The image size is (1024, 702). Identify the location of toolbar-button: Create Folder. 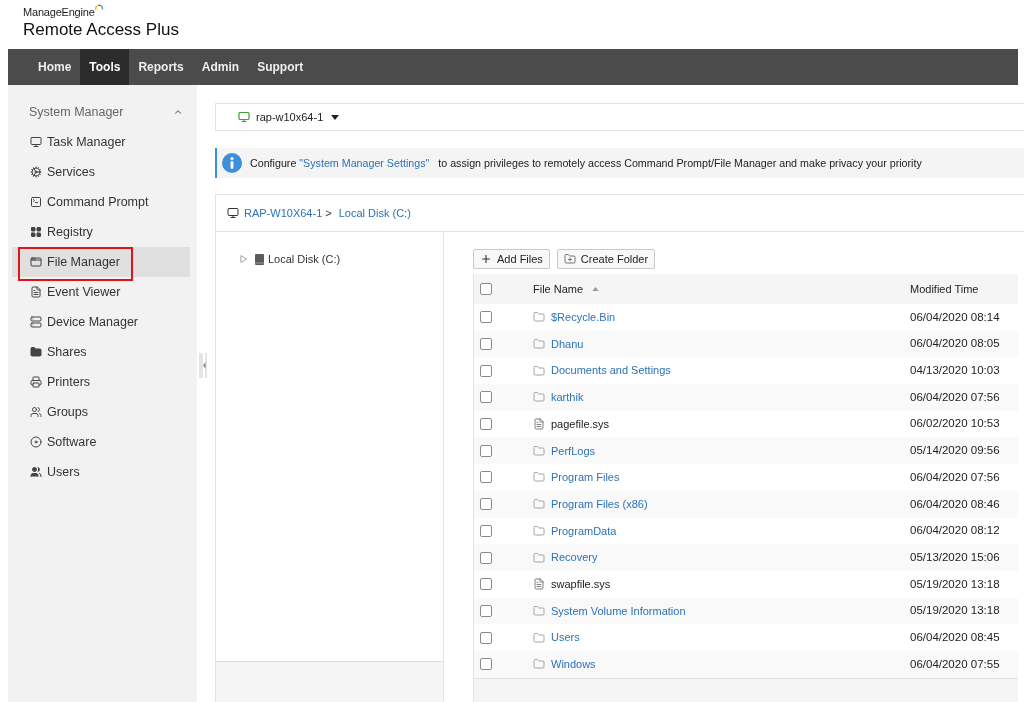
(606, 259).